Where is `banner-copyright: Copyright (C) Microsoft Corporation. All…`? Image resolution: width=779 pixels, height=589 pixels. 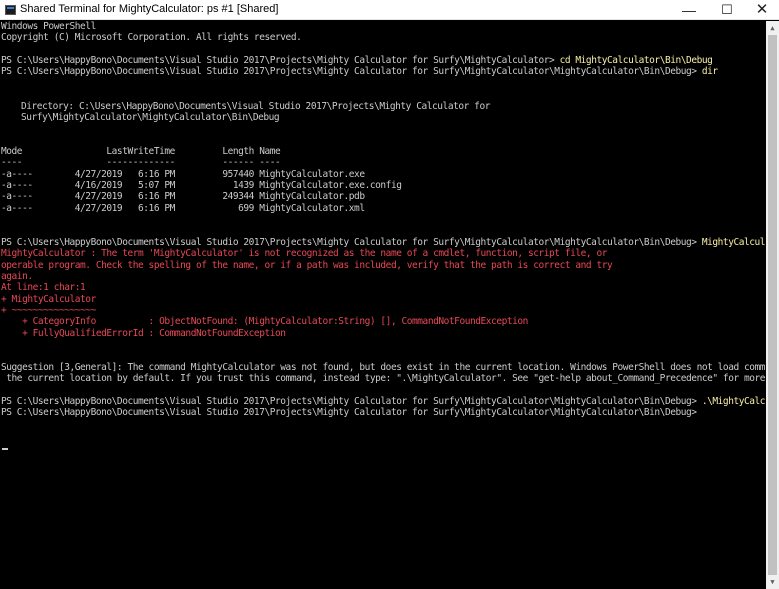 banner-copyright: Copyright (C) Microsoft Corporation. All… is located at coordinates (151, 38).